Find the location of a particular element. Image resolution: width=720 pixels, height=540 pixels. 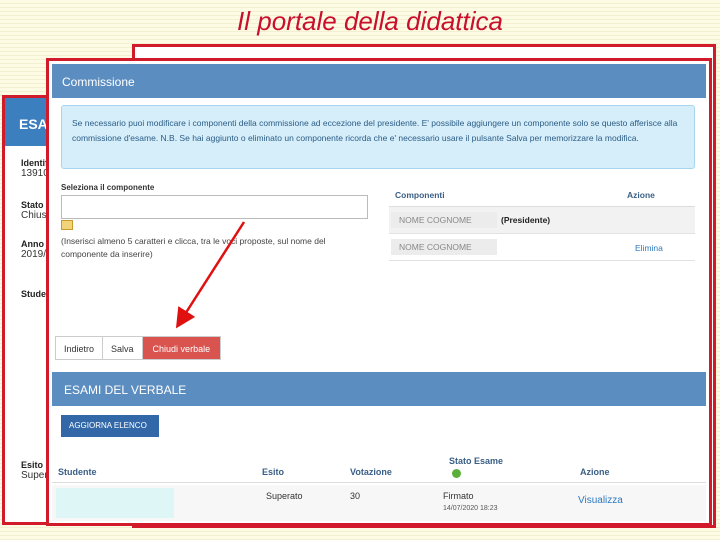

slide-title: Il portale della didattica is located at coordinates (370, 21).